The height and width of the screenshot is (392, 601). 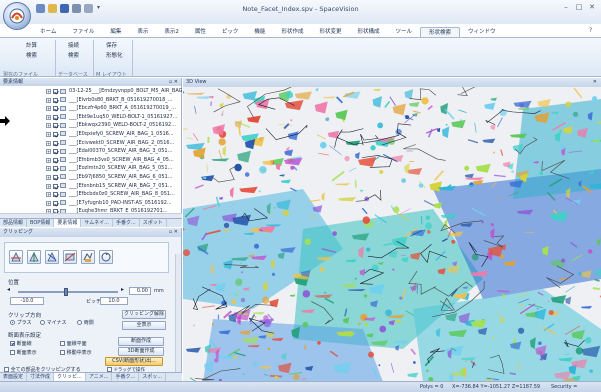 I want to click on ribbon-tab: ホーム, so click(x=48, y=32).